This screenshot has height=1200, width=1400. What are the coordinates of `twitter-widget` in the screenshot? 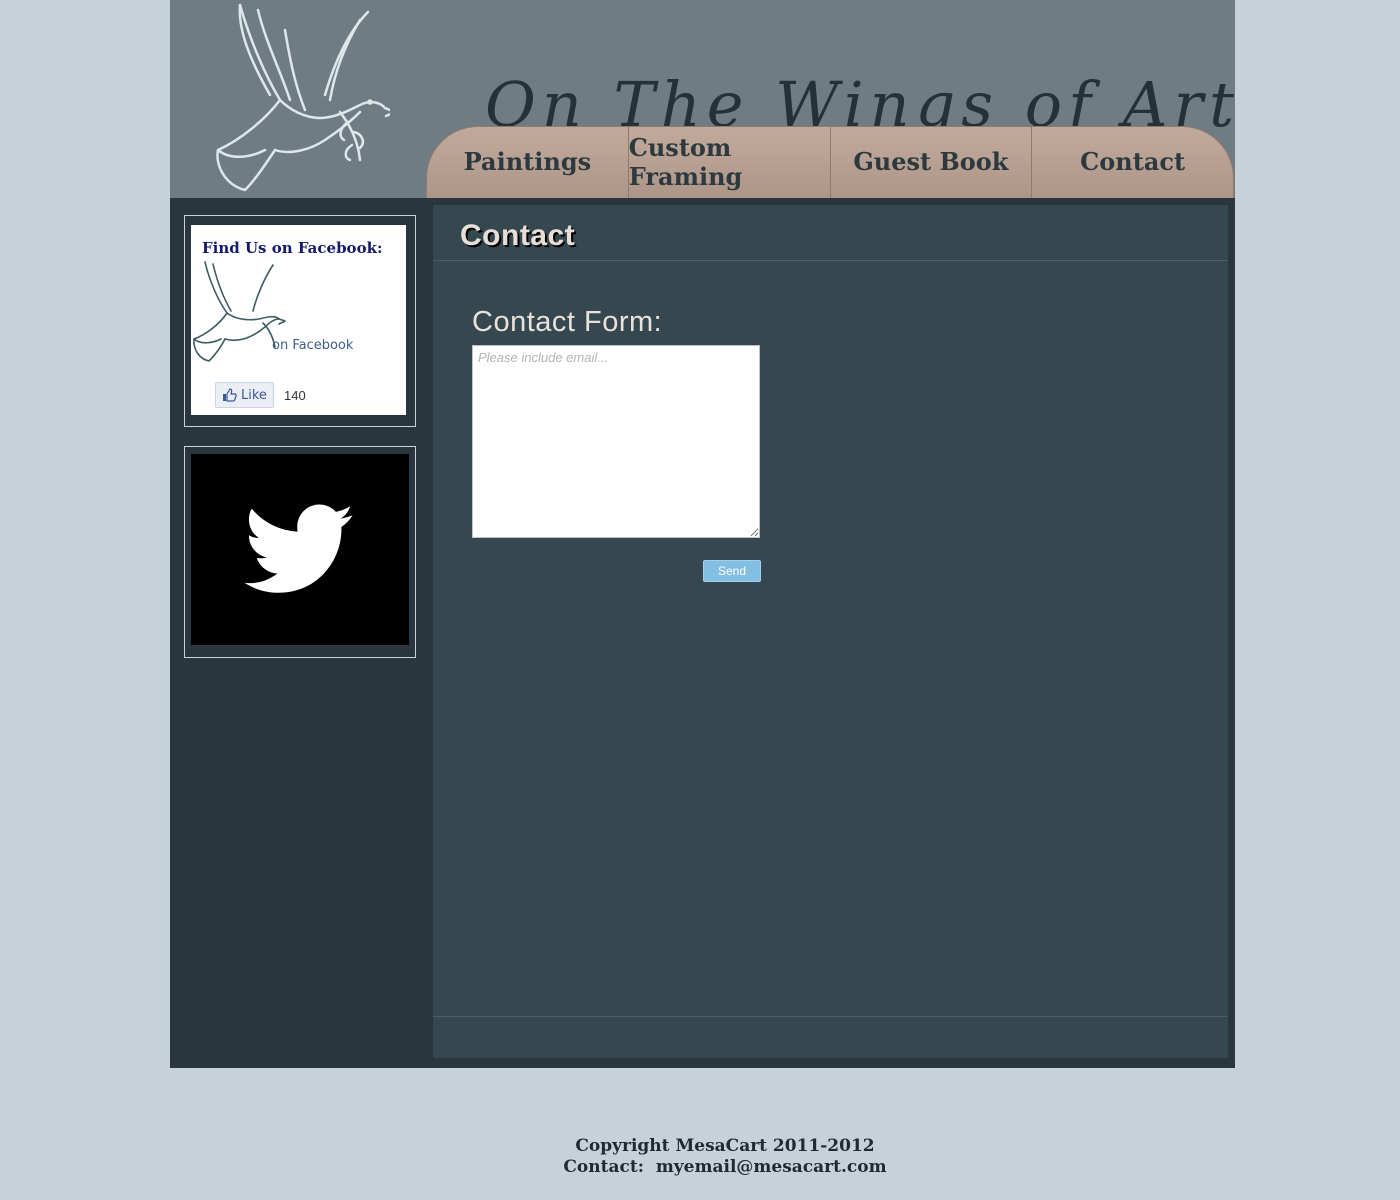 It's located at (300, 552).